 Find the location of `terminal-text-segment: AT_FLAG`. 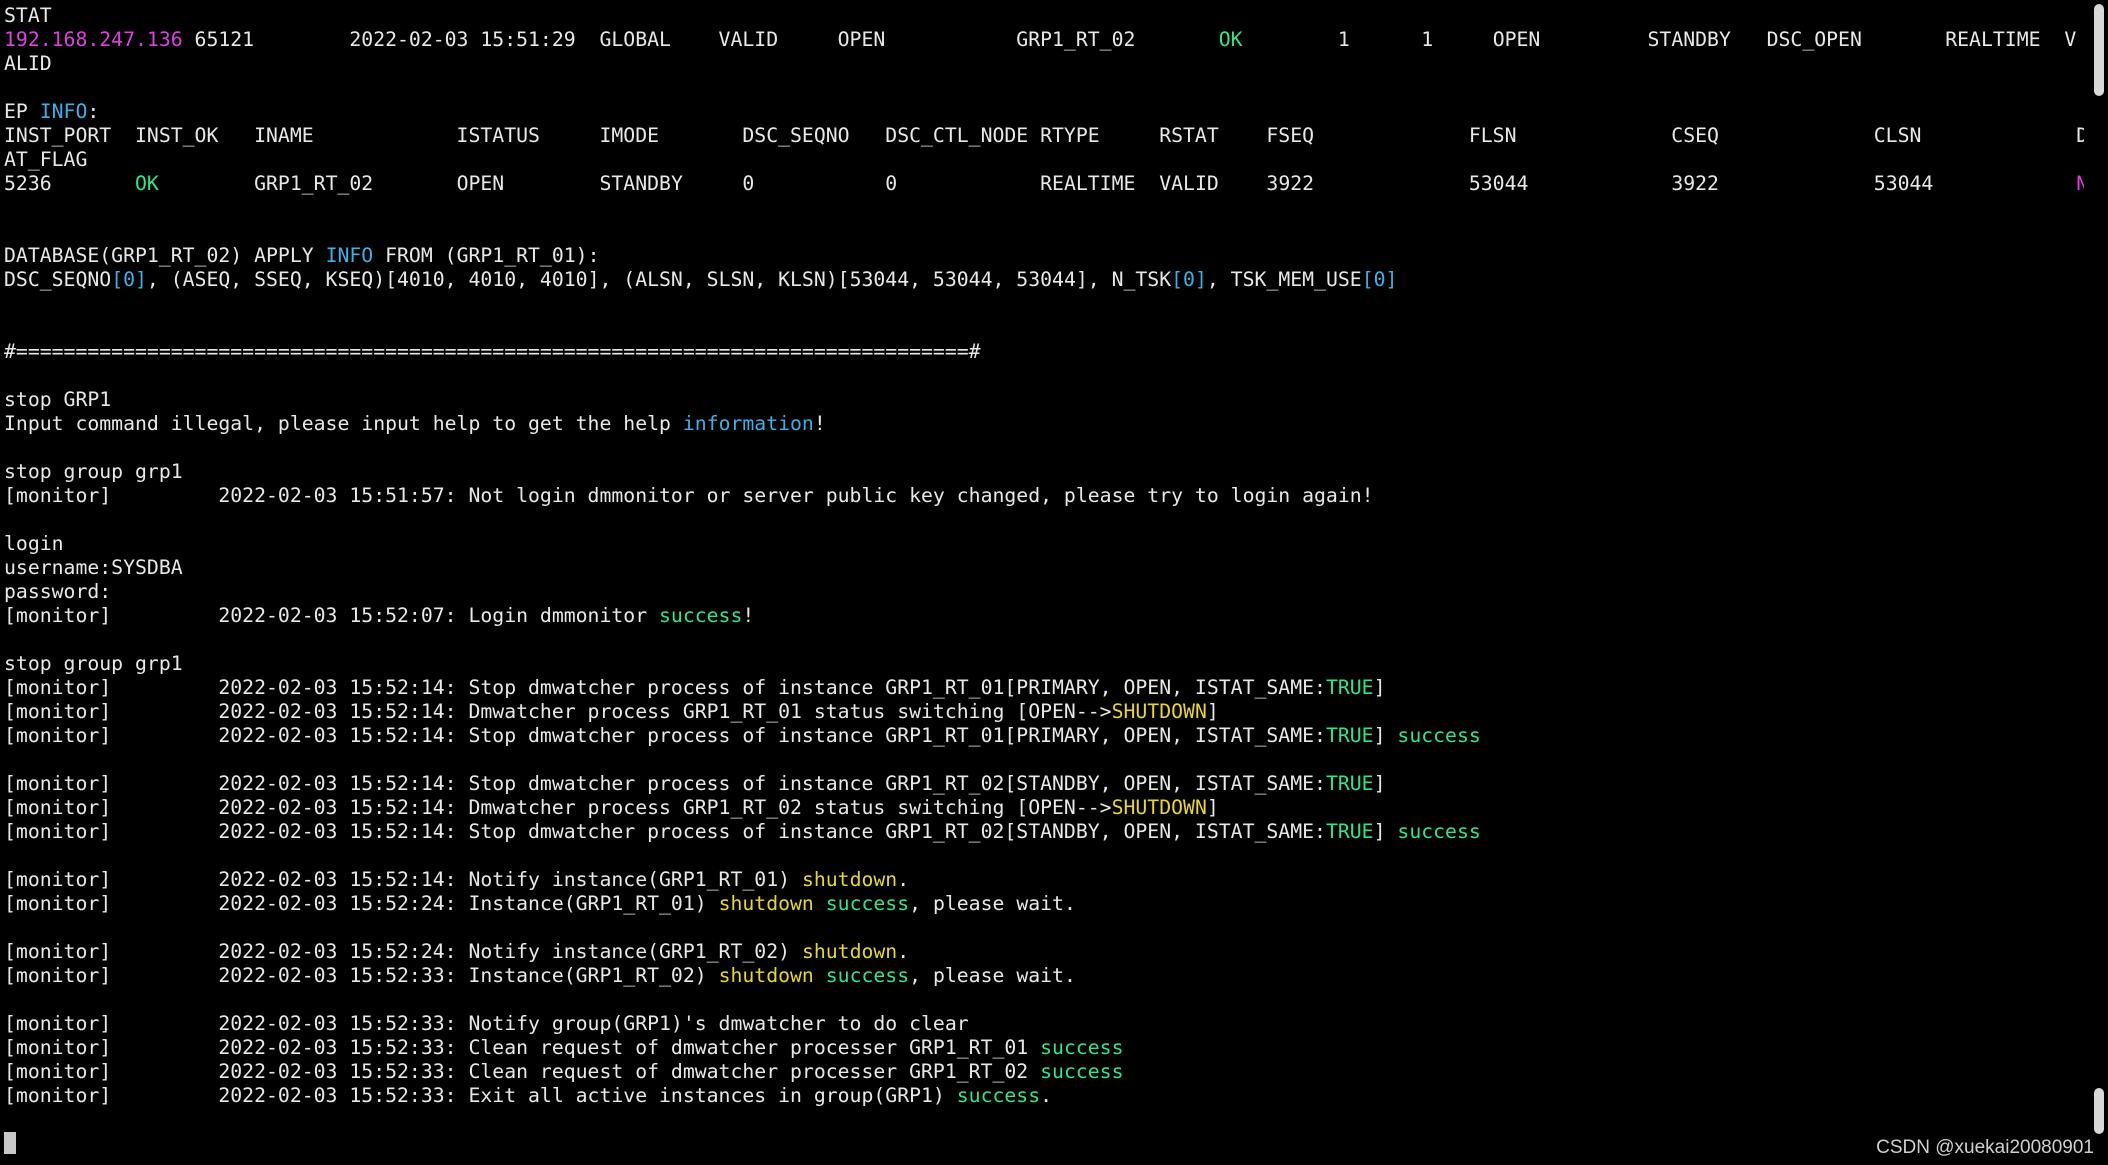

terminal-text-segment: AT_FLAG is located at coordinates (46, 159).